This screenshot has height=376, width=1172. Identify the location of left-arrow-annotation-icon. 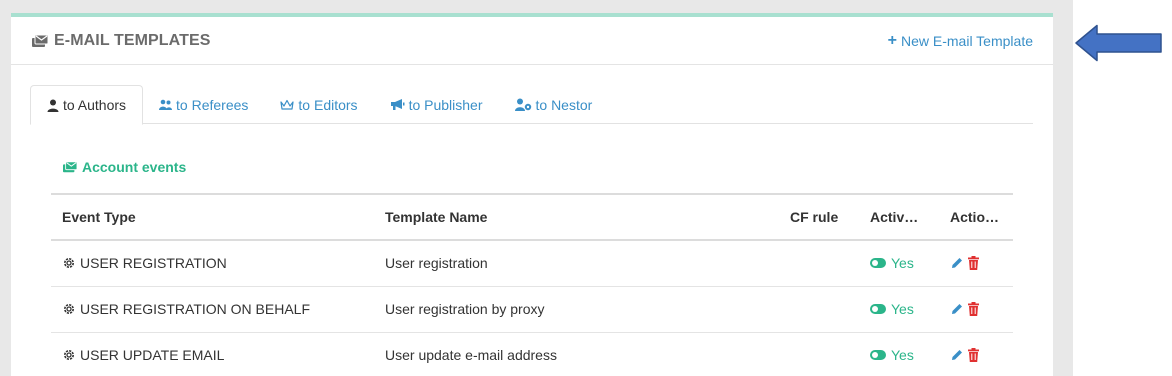
(1118, 43).